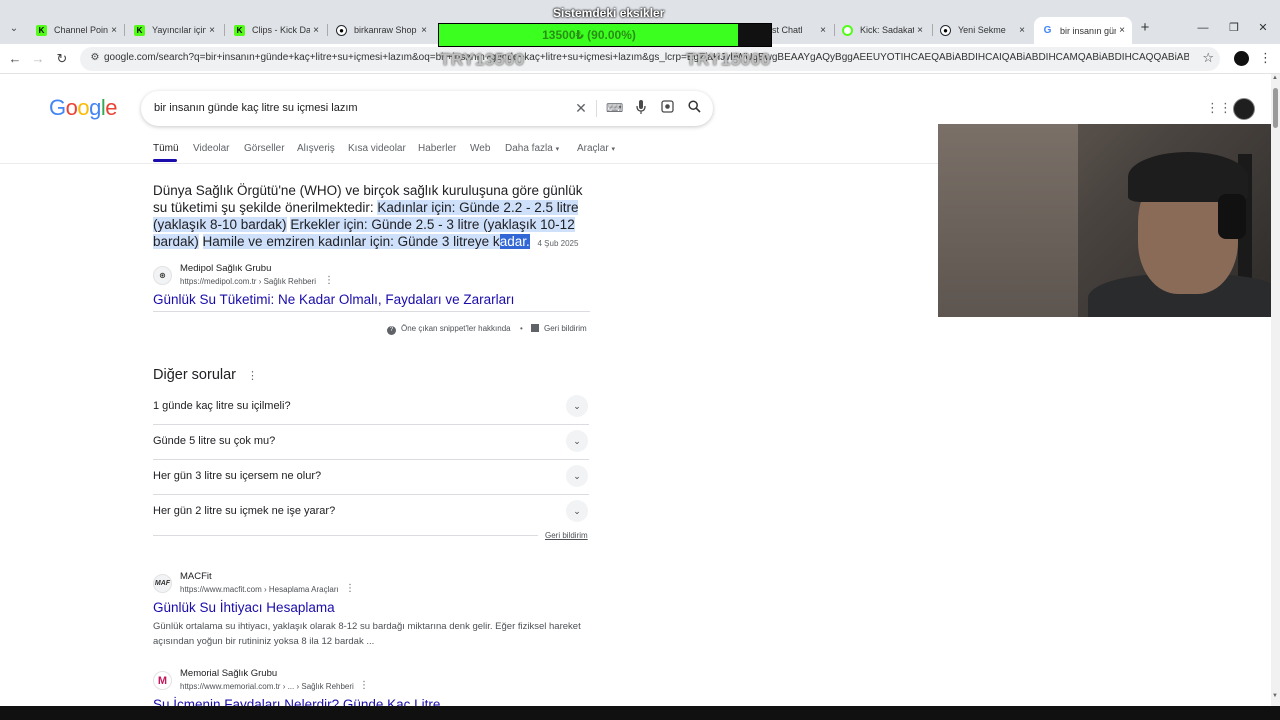 The height and width of the screenshot is (720, 1280). What do you see at coordinates (196, 576) in the screenshot?
I see `source-name: MACFit` at bounding box center [196, 576].